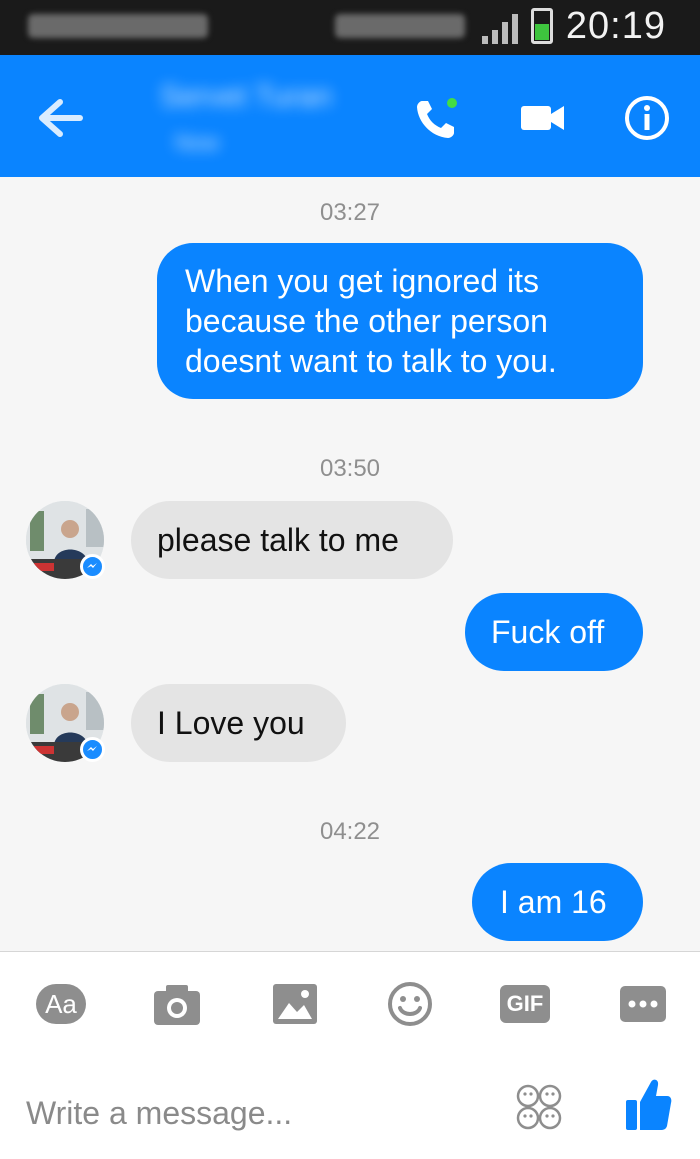 The width and height of the screenshot is (700, 1159). Describe the element at coordinates (350, 468) in the screenshot. I see `timestamp: 03:50` at that location.